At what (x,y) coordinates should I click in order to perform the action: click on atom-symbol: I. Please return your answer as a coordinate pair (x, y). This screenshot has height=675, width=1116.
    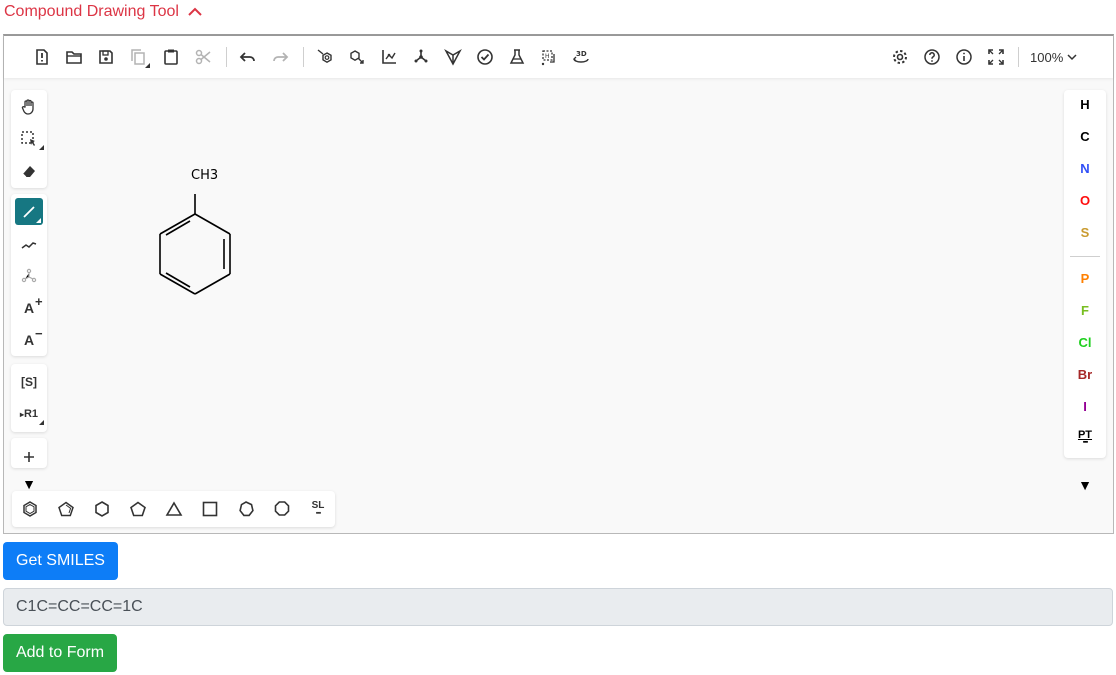
    Looking at the image, I should click on (1085, 406).